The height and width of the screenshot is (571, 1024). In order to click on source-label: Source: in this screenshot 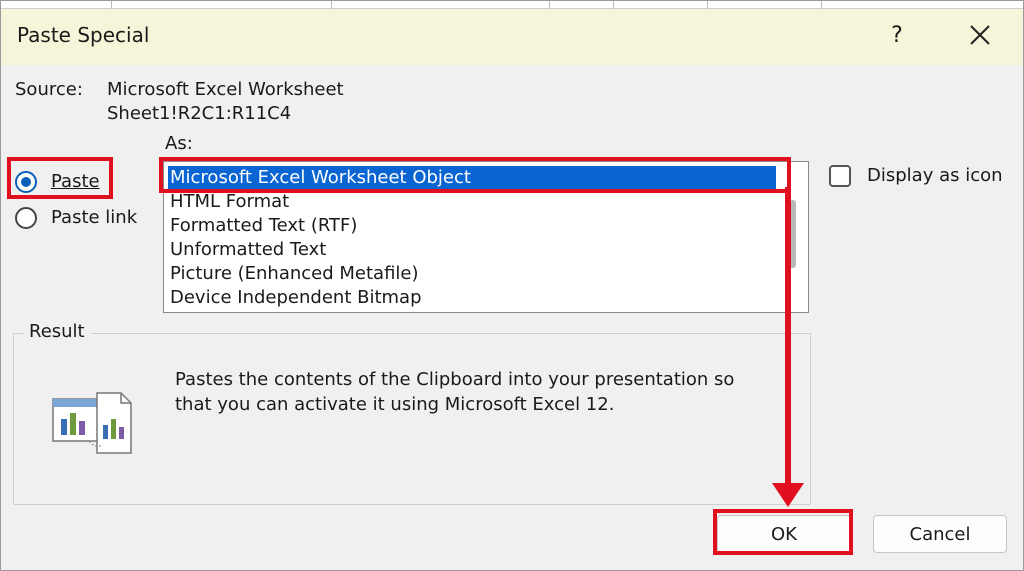, I will do `click(49, 89)`.